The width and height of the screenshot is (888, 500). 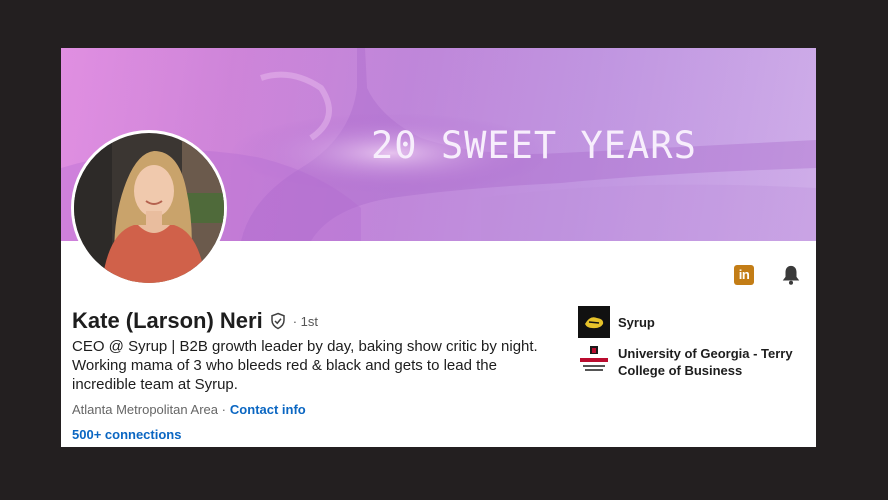 What do you see at coordinates (636, 322) in the screenshot?
I see `org-name-syrup: Syrup` at bounding box center [636, 322].